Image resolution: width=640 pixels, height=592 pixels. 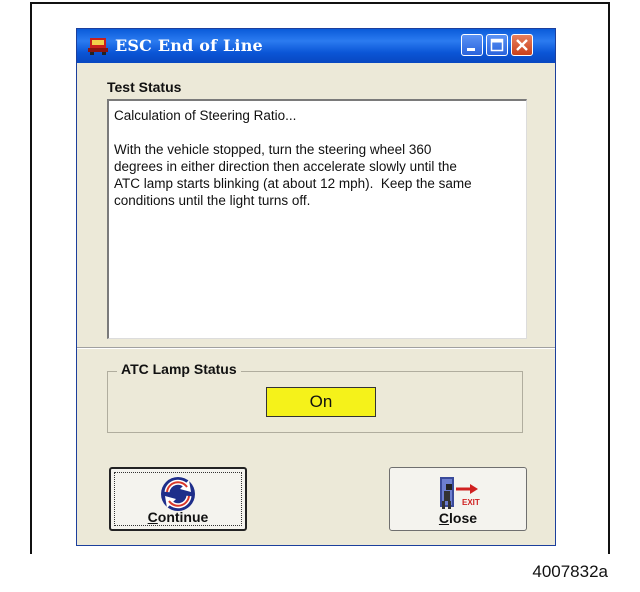 I want to click on svg-text: EXIT, so click(x=471, y=502).